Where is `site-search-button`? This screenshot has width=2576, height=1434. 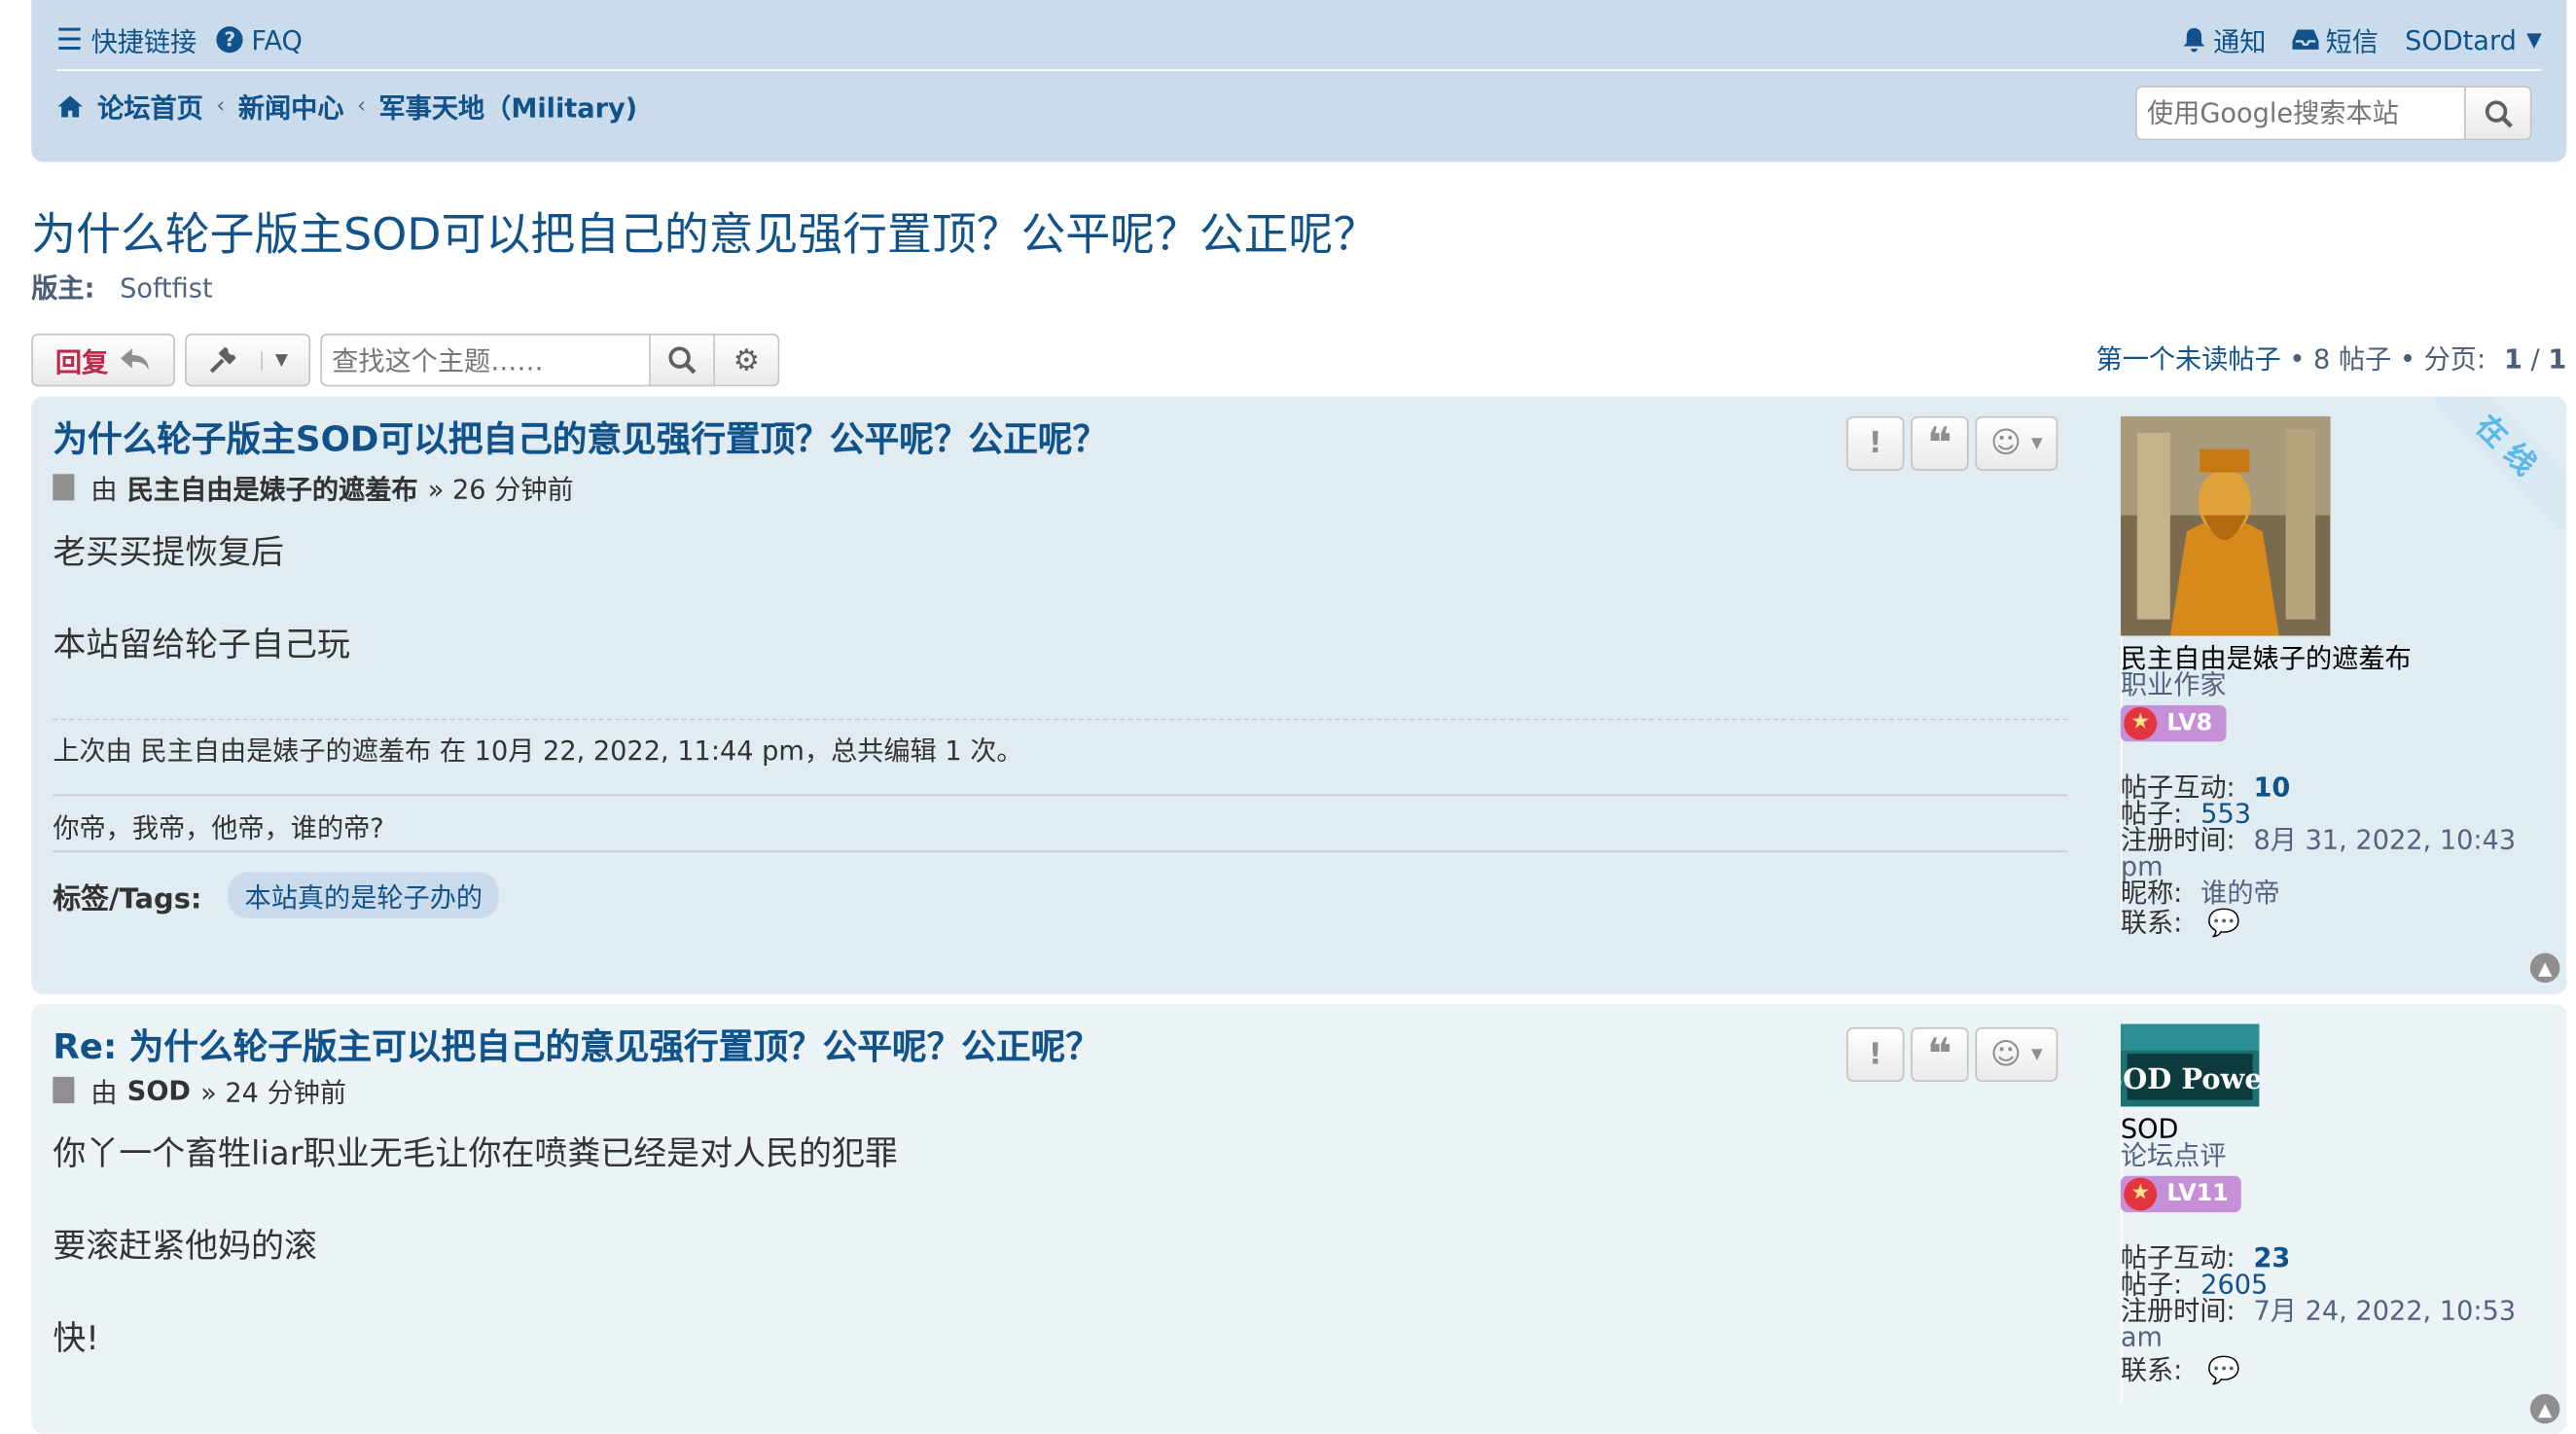
site-search-button is located at coordinates (2498, 114).